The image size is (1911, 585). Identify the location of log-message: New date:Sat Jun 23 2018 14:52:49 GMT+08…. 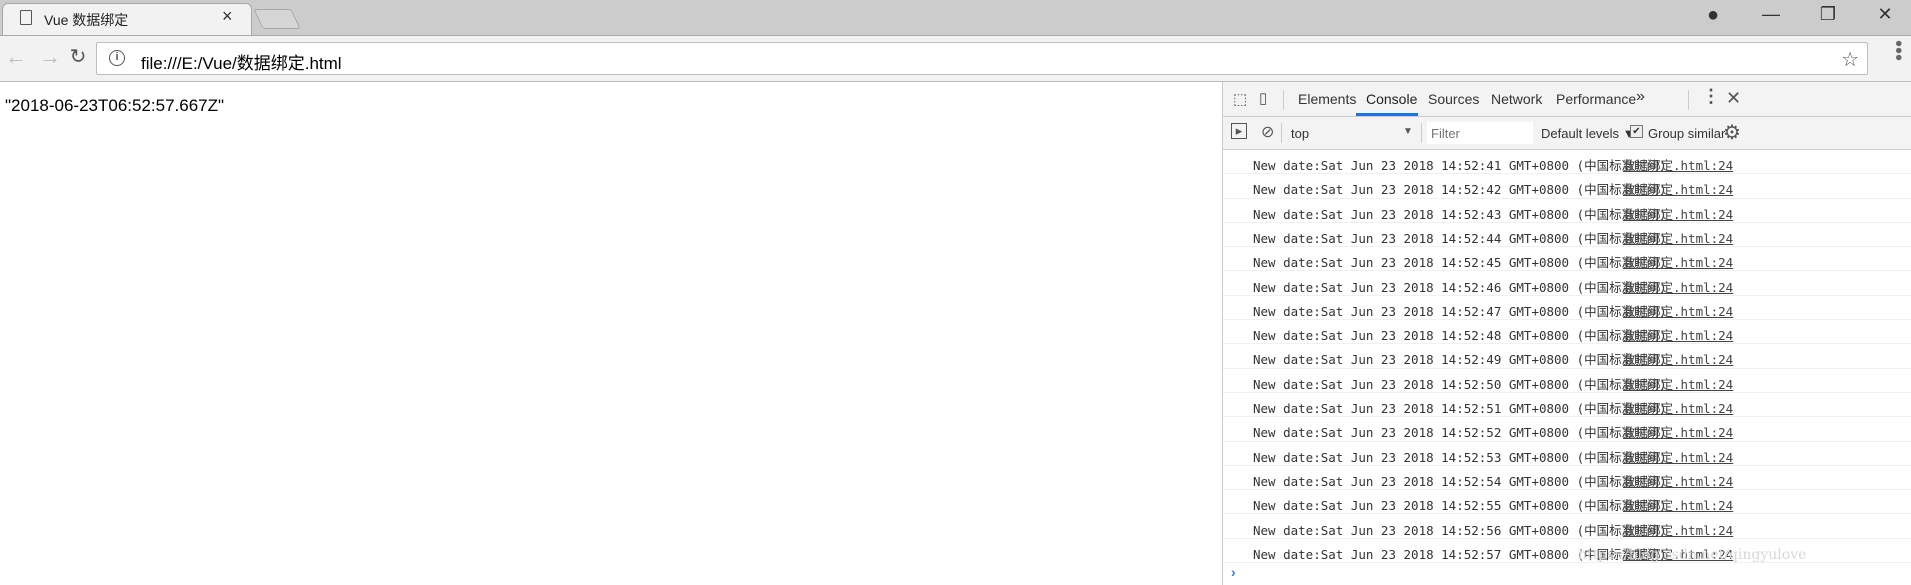
(1460, 360).